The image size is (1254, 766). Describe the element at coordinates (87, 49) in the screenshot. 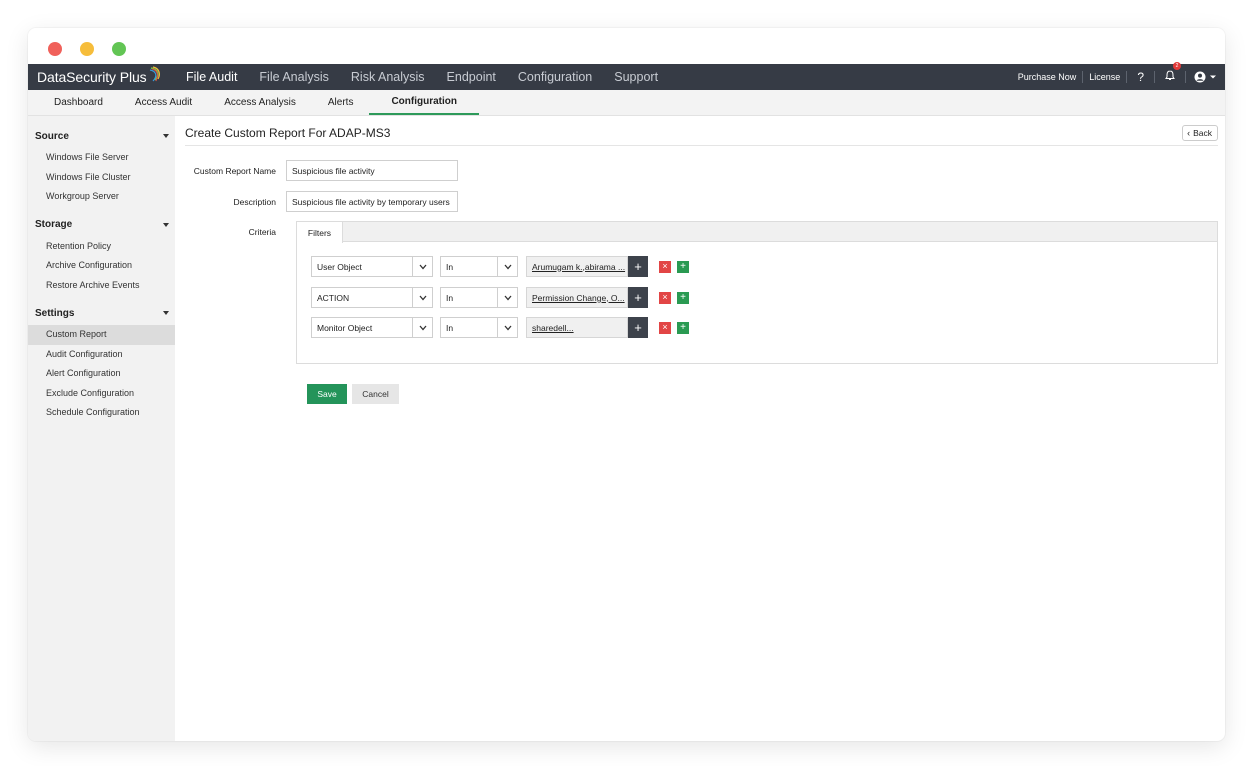

I see `minimize-window-button` at that location.